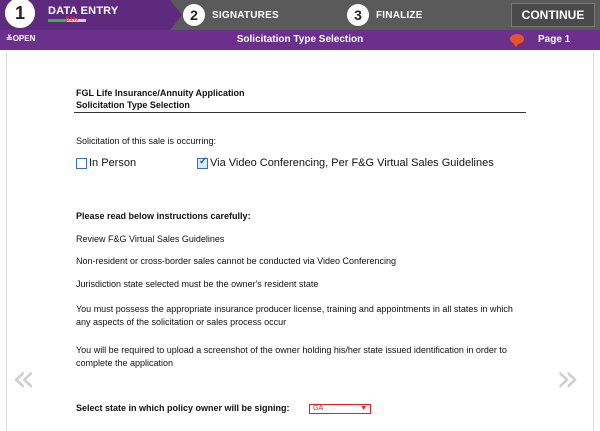 Image resolution: width=600 pixels, height=431 pixels. I want to click on previous-page-arrow: «, so click(23, 378).